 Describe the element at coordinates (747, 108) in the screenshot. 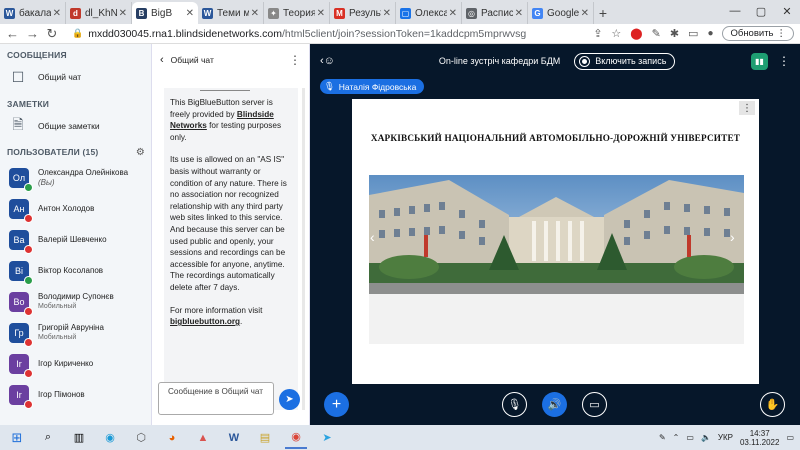

I see `slide-options-icon: ⋮` at that location.